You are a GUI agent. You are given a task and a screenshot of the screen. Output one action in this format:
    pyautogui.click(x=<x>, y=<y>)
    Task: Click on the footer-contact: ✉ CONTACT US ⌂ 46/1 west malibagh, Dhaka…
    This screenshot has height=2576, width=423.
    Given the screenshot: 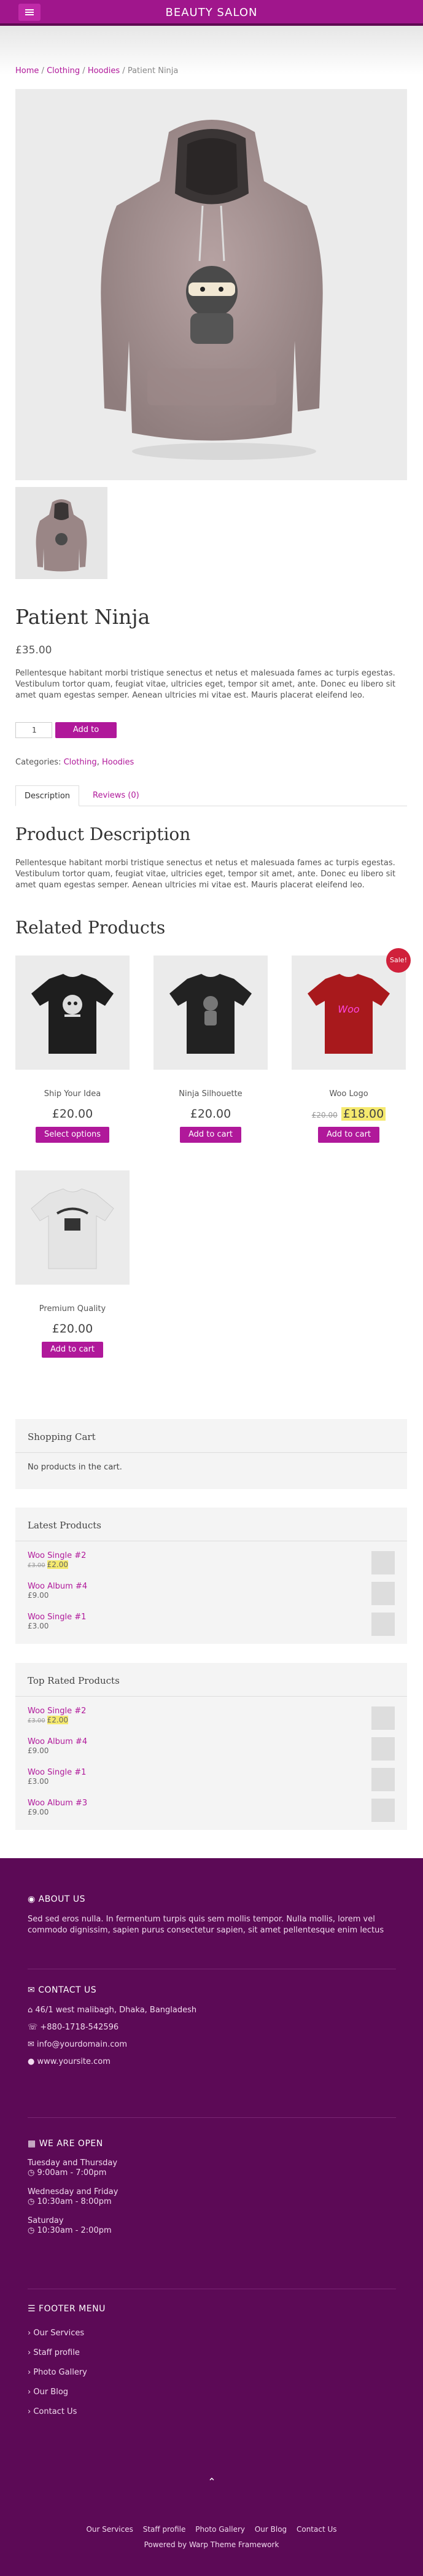 What is the action you would take?
    pyautogui.click(x=212, y=2029)
    